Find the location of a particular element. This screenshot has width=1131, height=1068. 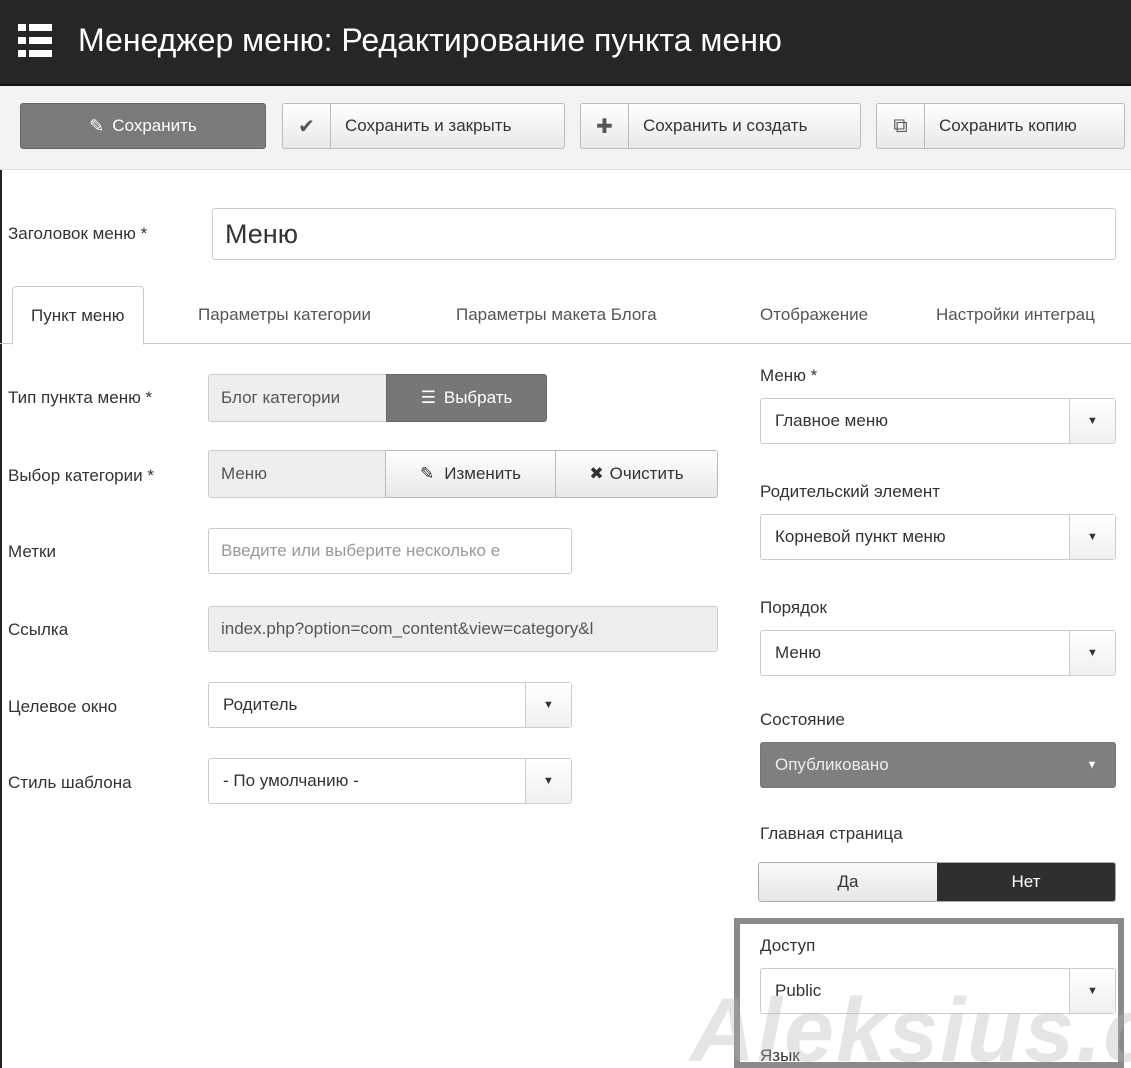

menu-label: Меню * is located at coordinates (789, 375).